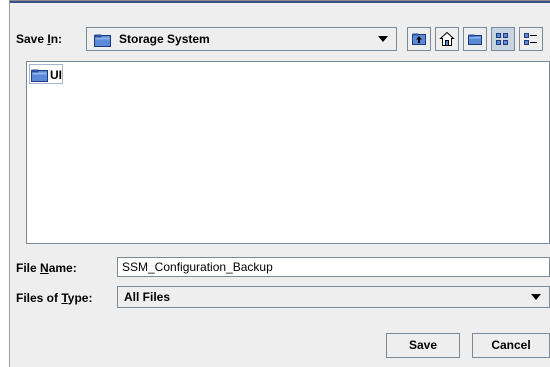 The height and width of the screenshot is (367, 550). I want to click on up-one-level-button, so click(419, 39).